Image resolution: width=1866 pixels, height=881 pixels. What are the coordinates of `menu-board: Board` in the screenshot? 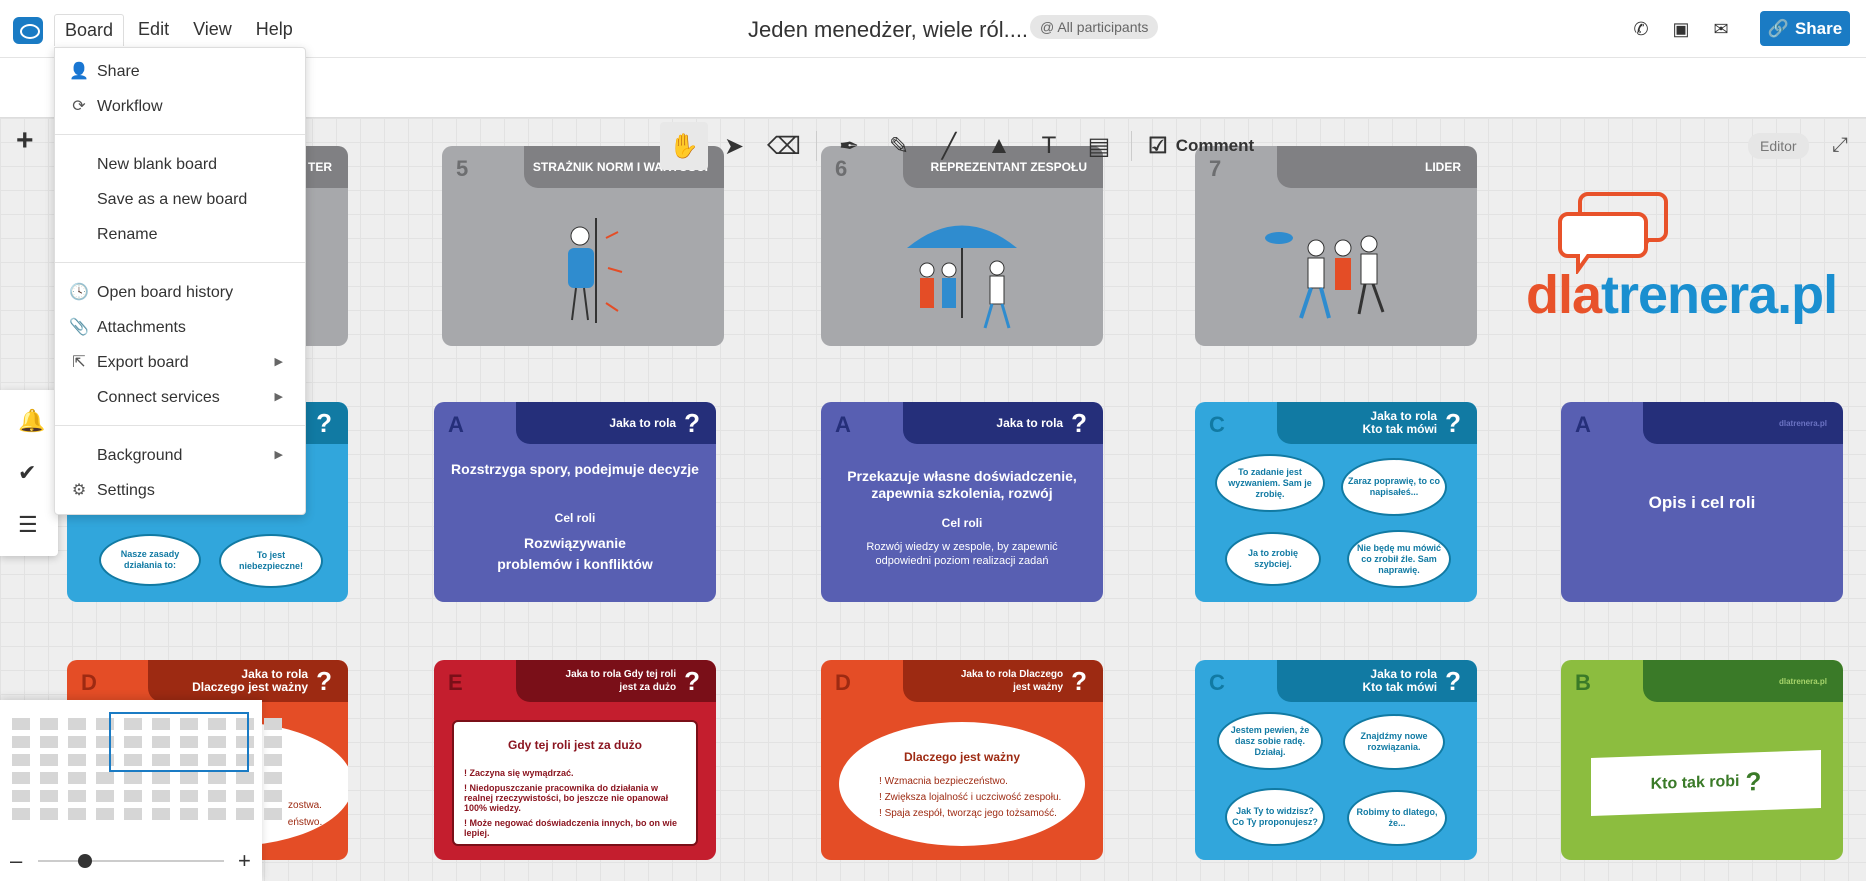 It's located at (89, 30).